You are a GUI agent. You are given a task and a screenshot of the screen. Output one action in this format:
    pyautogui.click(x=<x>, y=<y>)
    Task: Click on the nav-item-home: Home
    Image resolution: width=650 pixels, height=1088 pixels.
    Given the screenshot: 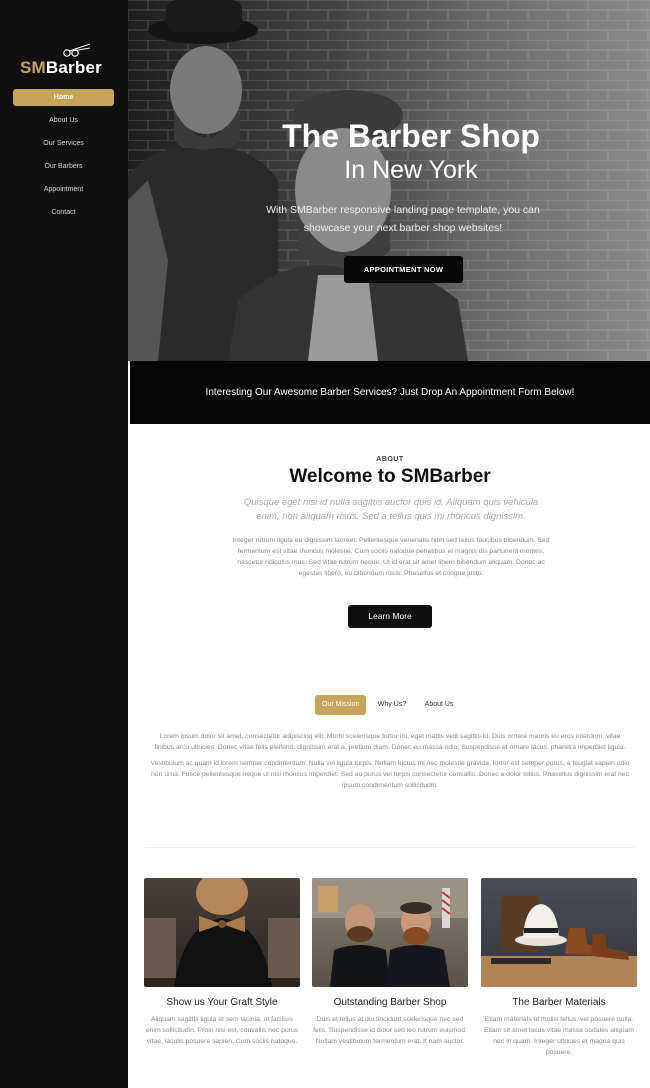 What is the action you would take?
    pyautogui.click(x=63, y=97)
    